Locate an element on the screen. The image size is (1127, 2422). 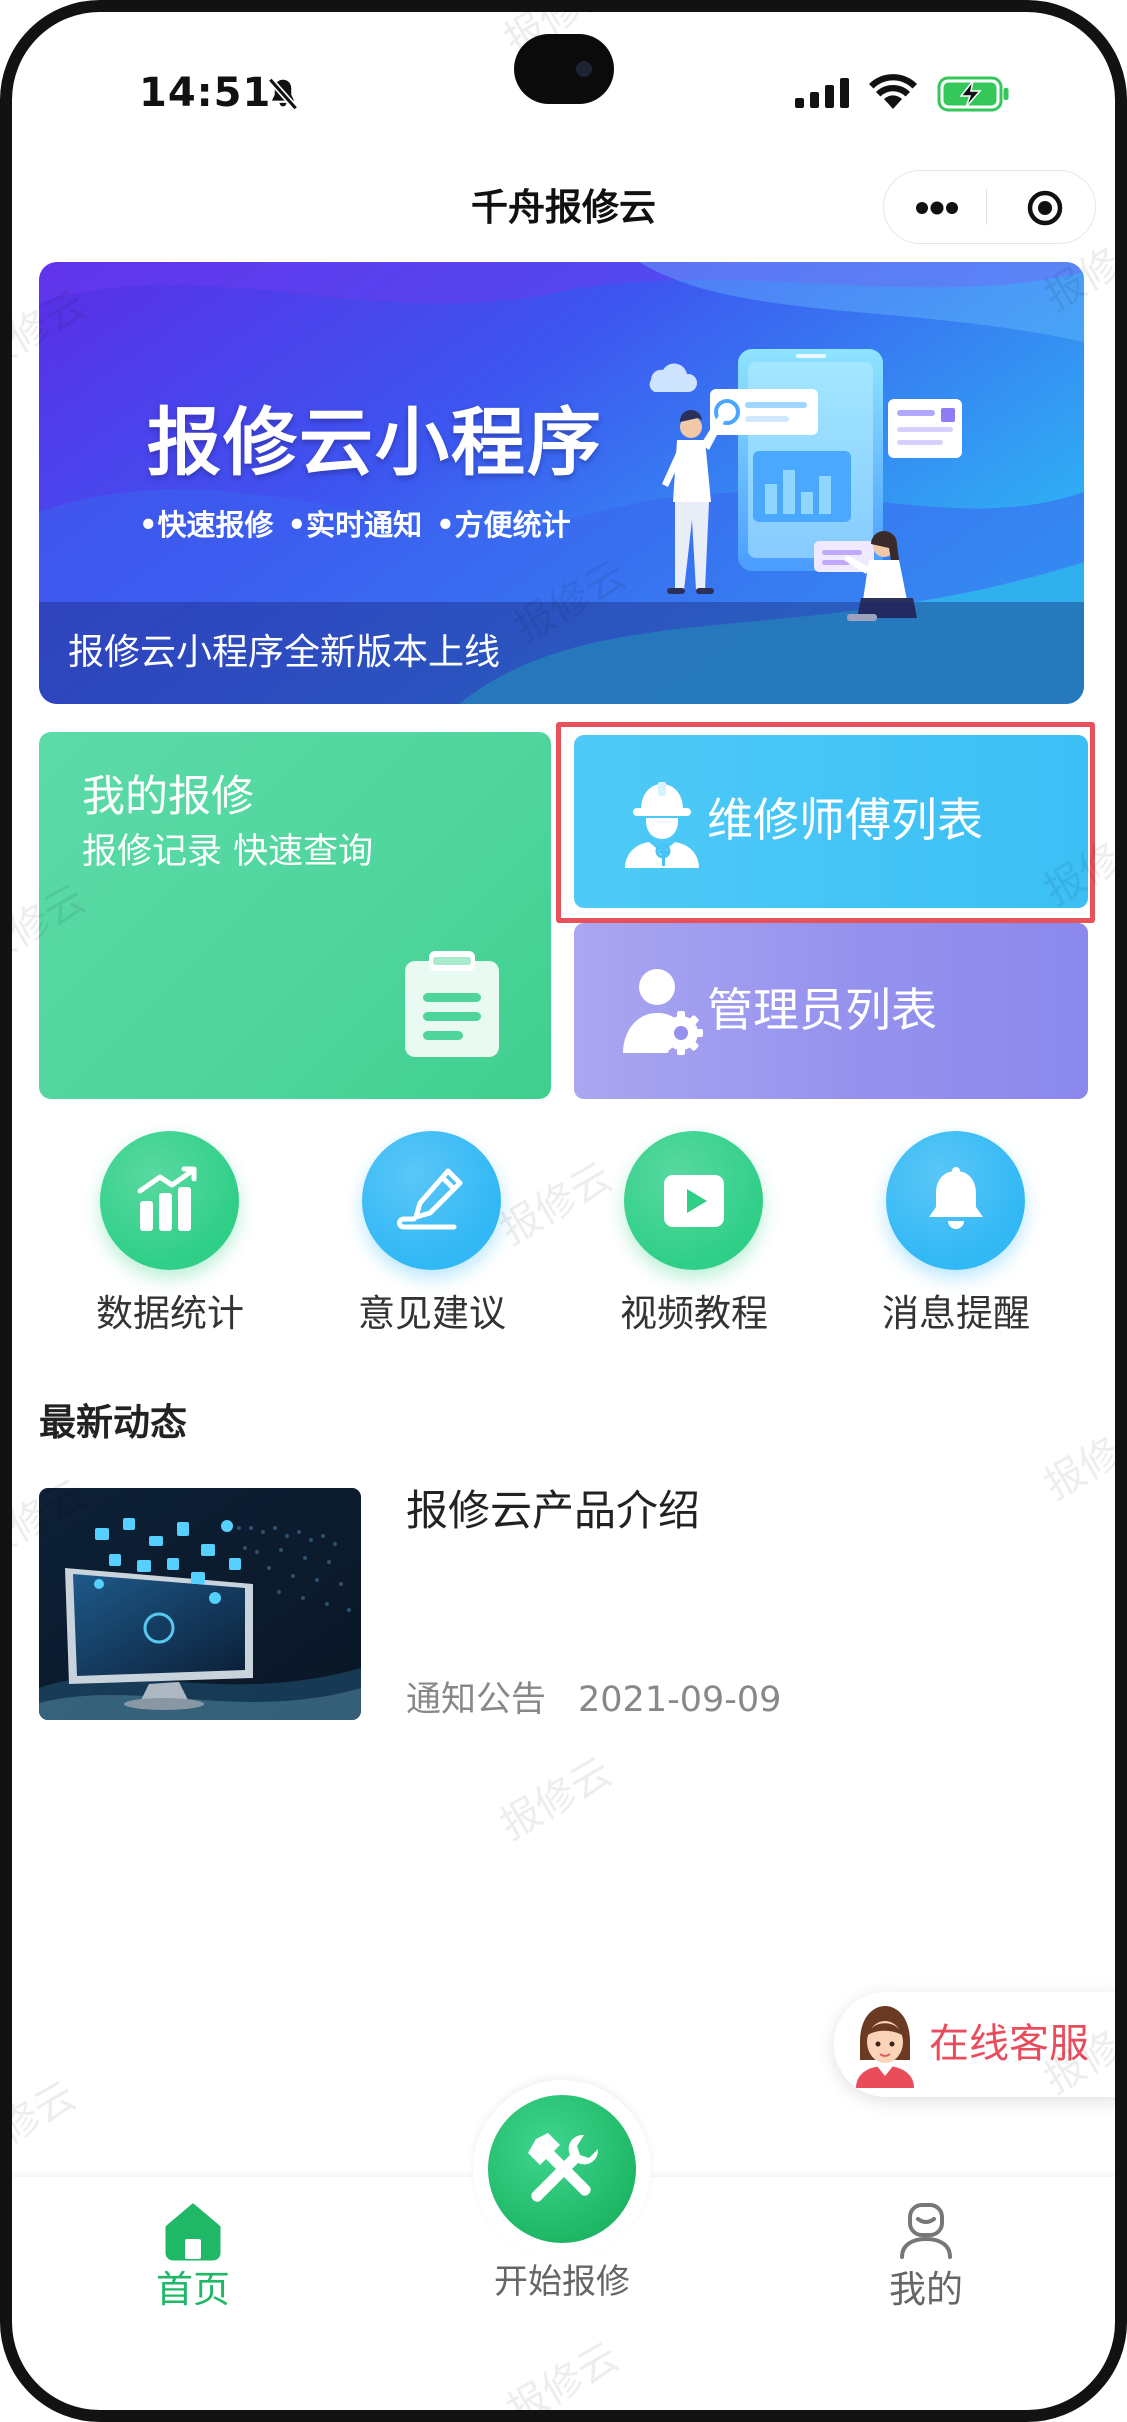
online-service-button: 在线客服 is located at coordinates (980, 2044).